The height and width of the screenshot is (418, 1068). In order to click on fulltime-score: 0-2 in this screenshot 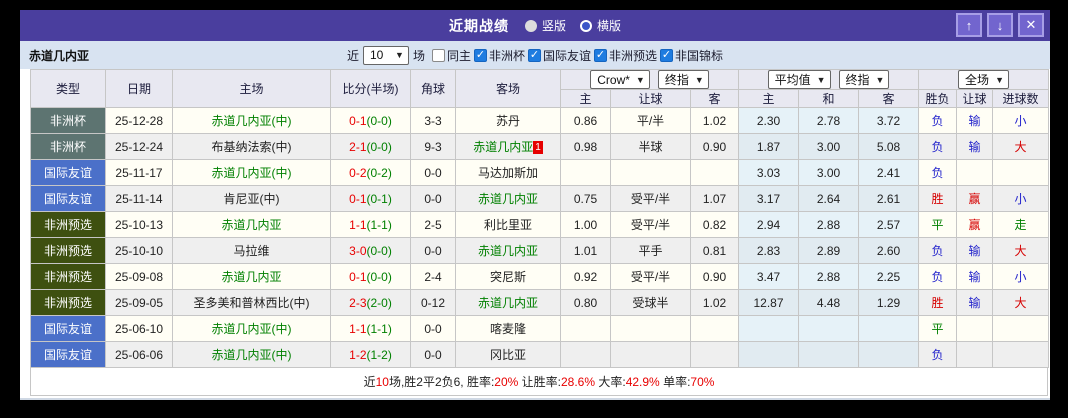, I will do `click(358, 172)`.